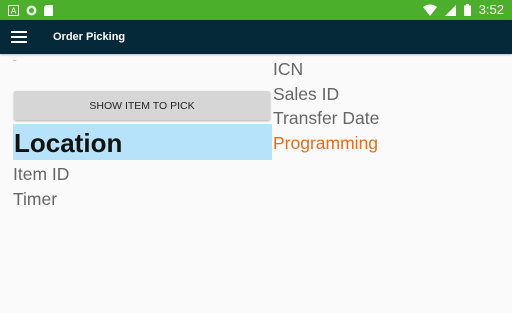 The height and width of the screenshot is (313, 512). What do you see at coordinates (41, 174) in the screenshot?
I see `item-id-label: Item ID` at bounding box center [41, 174].